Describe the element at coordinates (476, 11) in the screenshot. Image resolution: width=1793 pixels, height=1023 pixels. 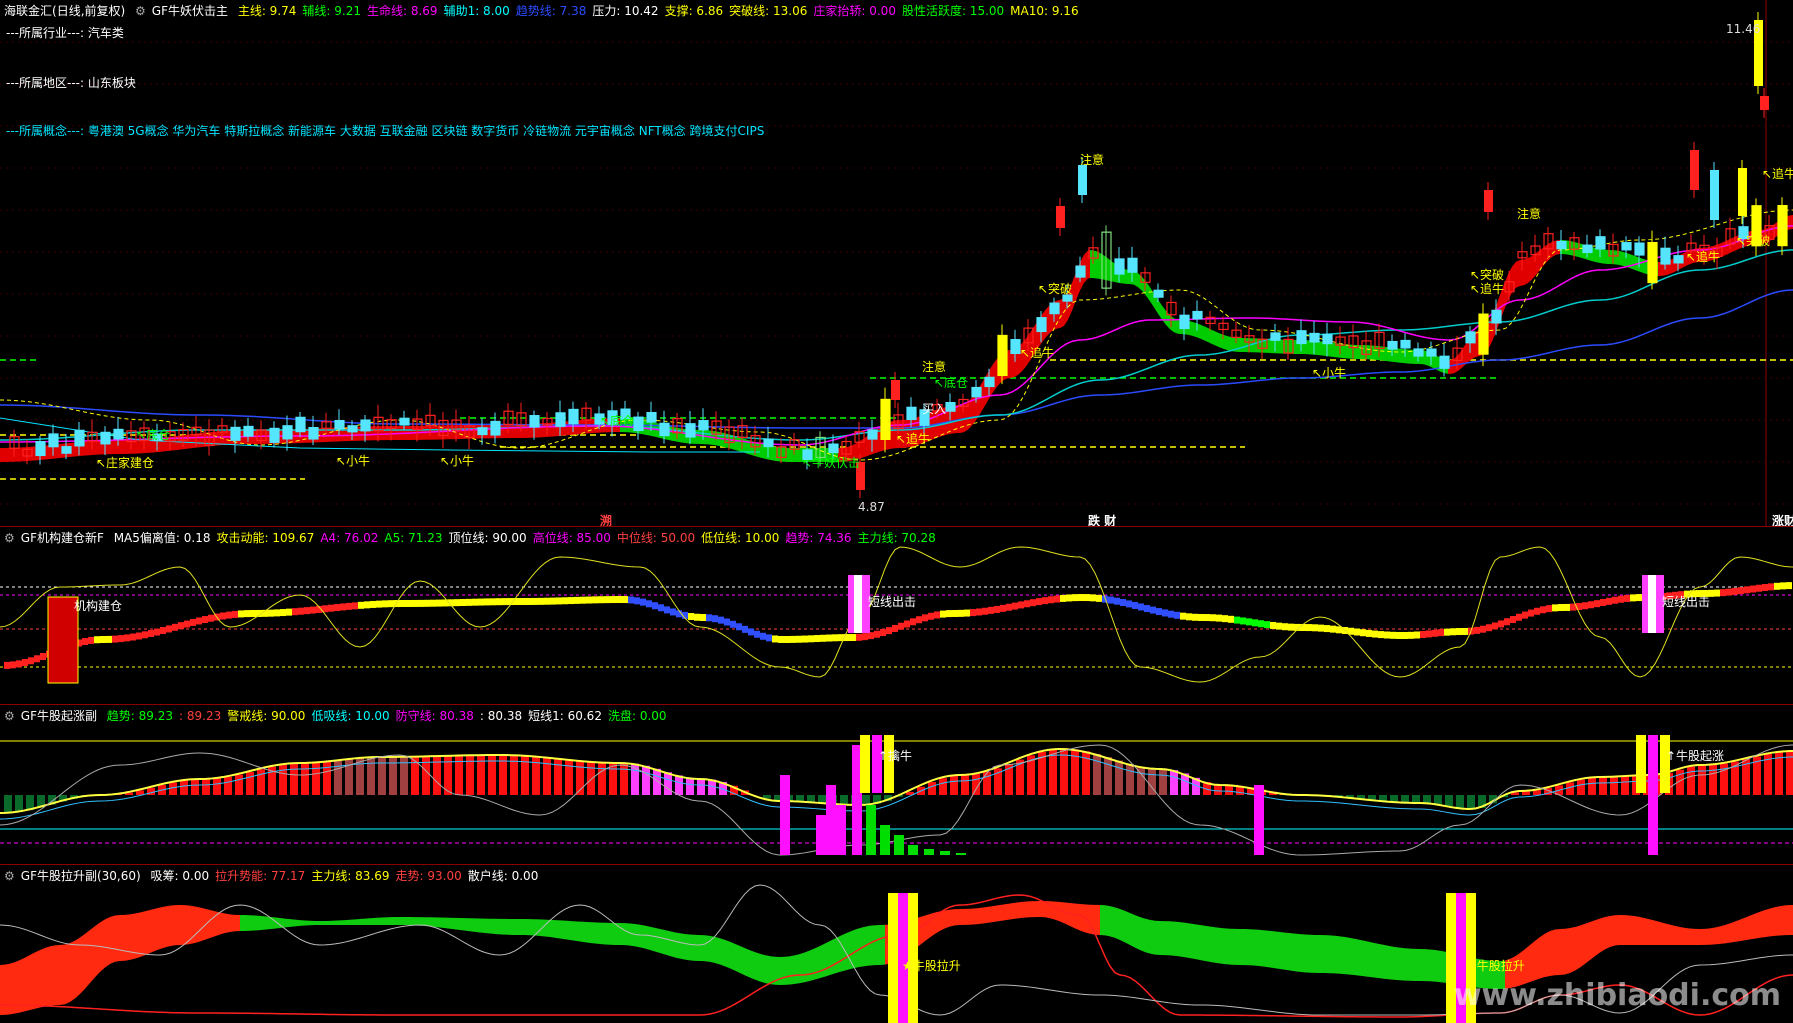
I see `param-value: 辅助1: 8.00` at that location.